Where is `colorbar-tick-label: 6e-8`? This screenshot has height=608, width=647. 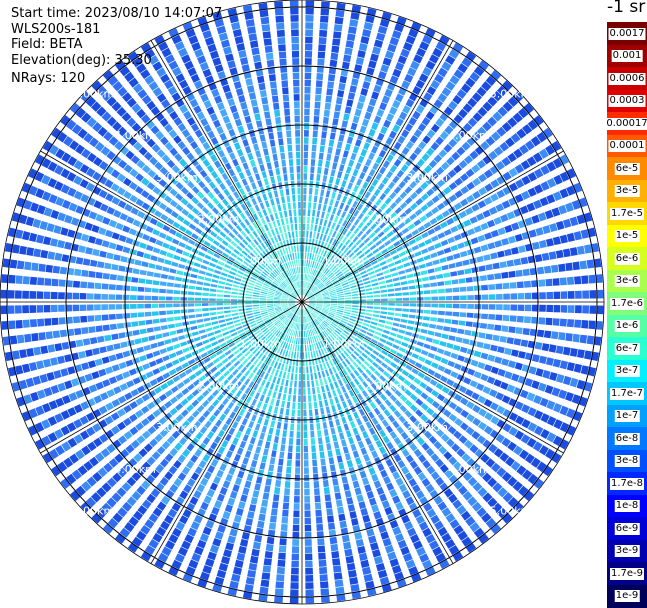
colorbar-tick-label: 6e-8 is located at coordinates (627, 438).